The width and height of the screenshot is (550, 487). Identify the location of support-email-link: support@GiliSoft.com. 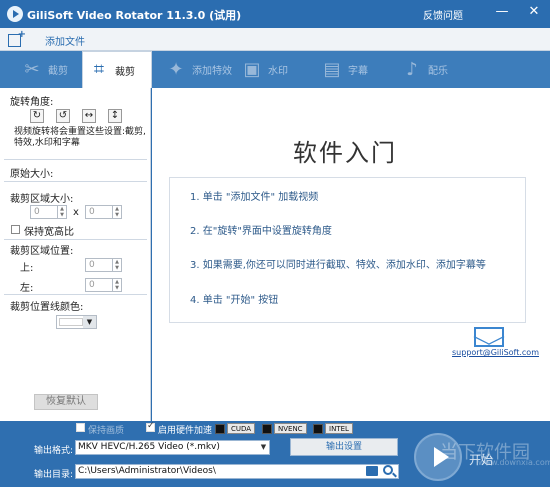
(495, 352).